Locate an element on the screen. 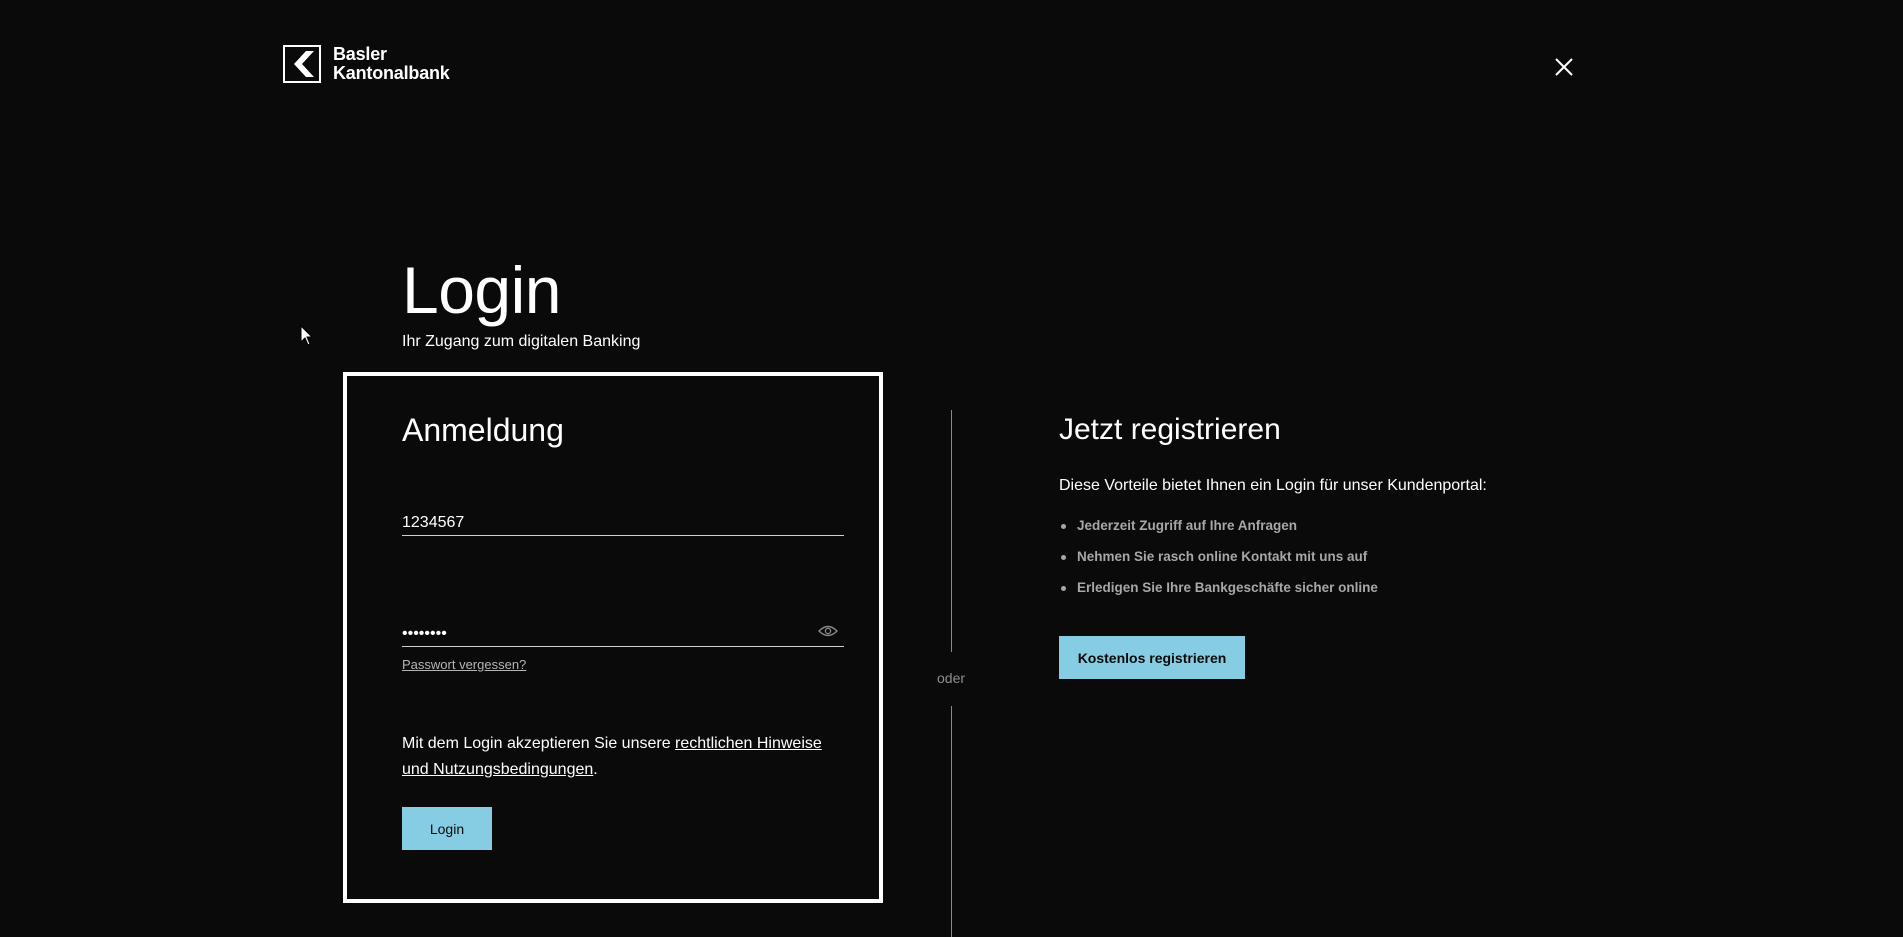 This screenshot has width=1903, height=937. password-input is located at coordinates (602, 634).